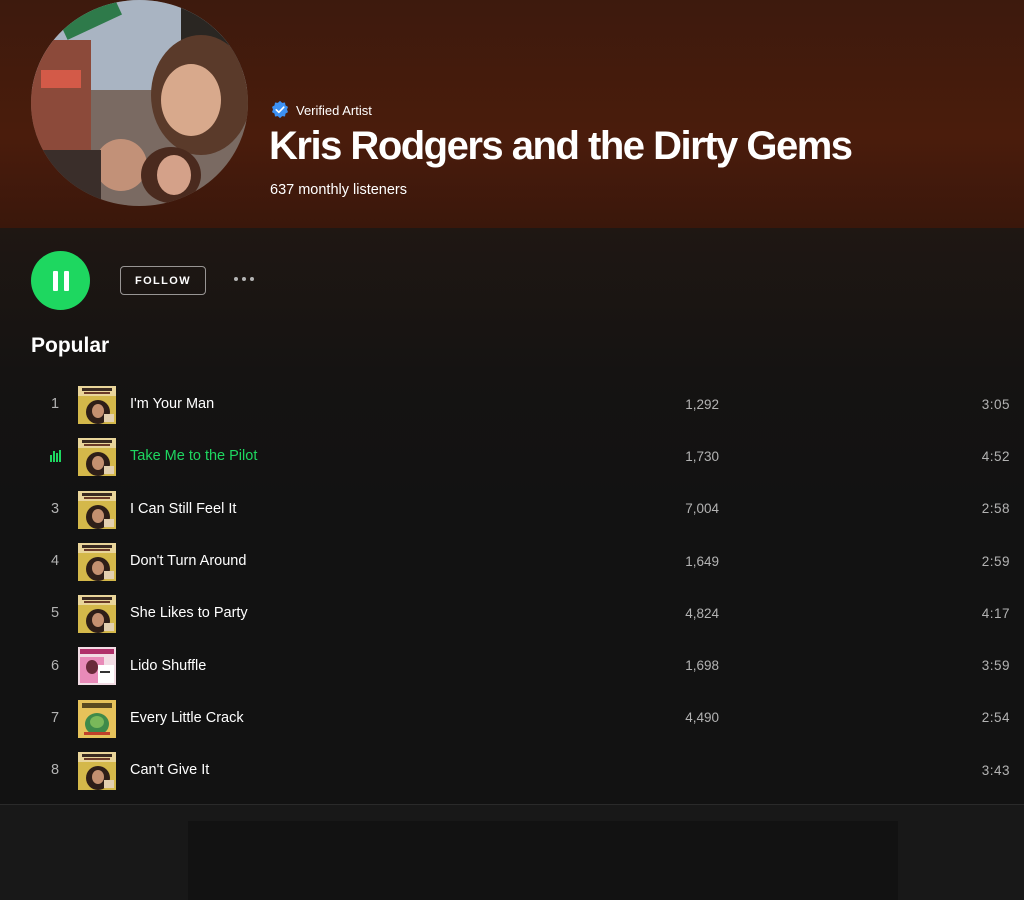 The width and height of the screenshot is (1024, 900). I want to click on track-title: Lido Shuffle, so click(168, 665).